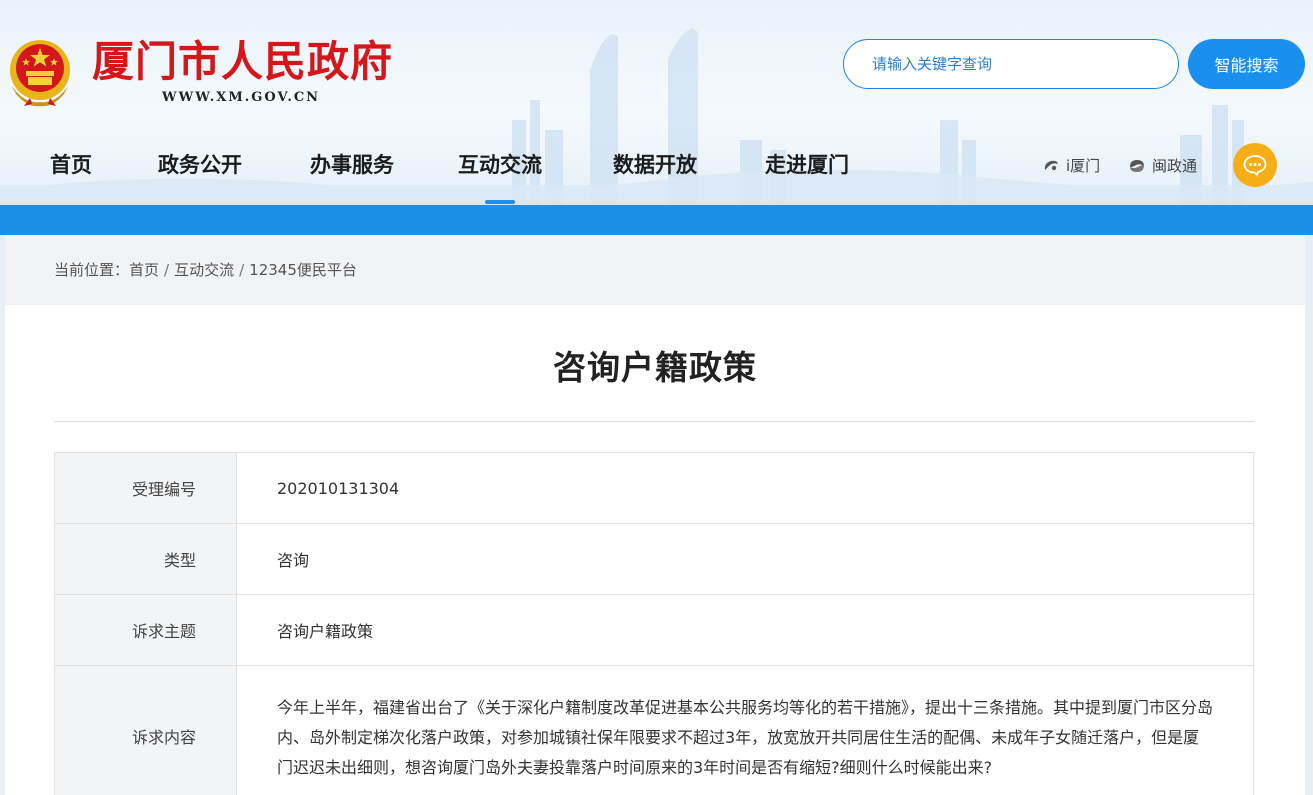  I want to click on quick-link-minzhengtong: 闽政通, so click(1162, 165).